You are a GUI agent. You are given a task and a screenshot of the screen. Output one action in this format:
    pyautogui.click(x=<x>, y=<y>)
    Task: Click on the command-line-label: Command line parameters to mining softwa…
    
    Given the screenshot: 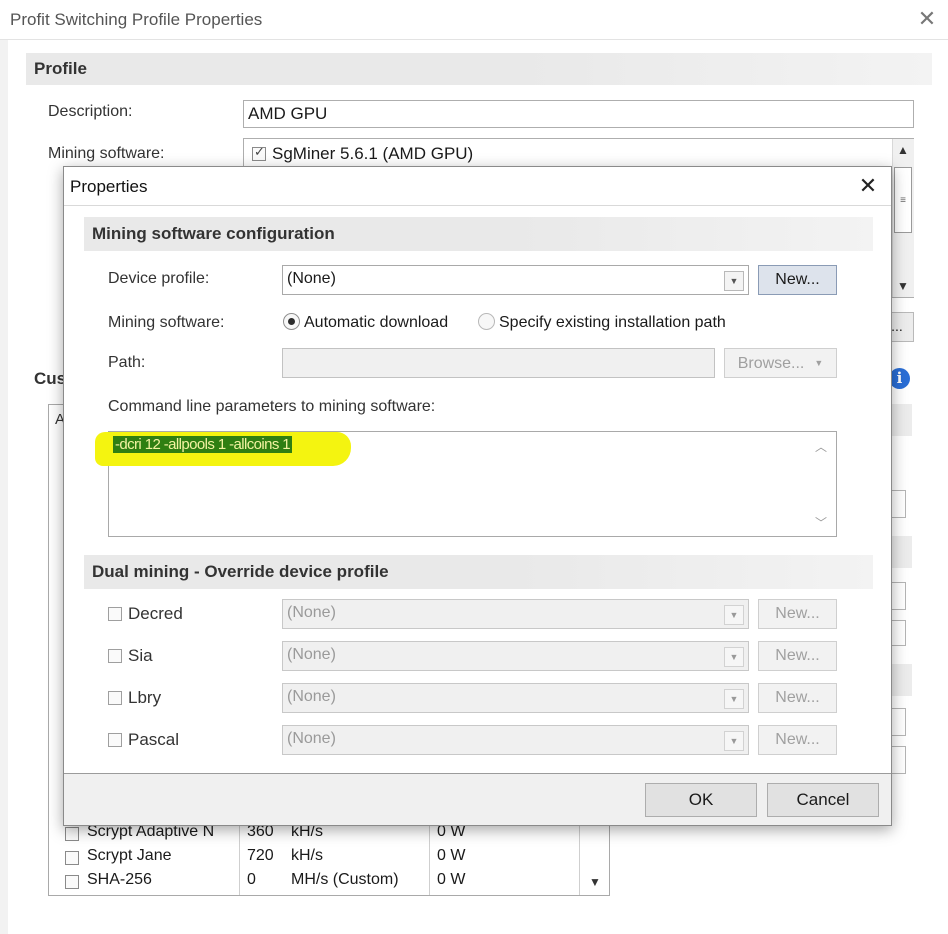 What is the action you would take?
    pyautogui.click(x=272, y=406)
    